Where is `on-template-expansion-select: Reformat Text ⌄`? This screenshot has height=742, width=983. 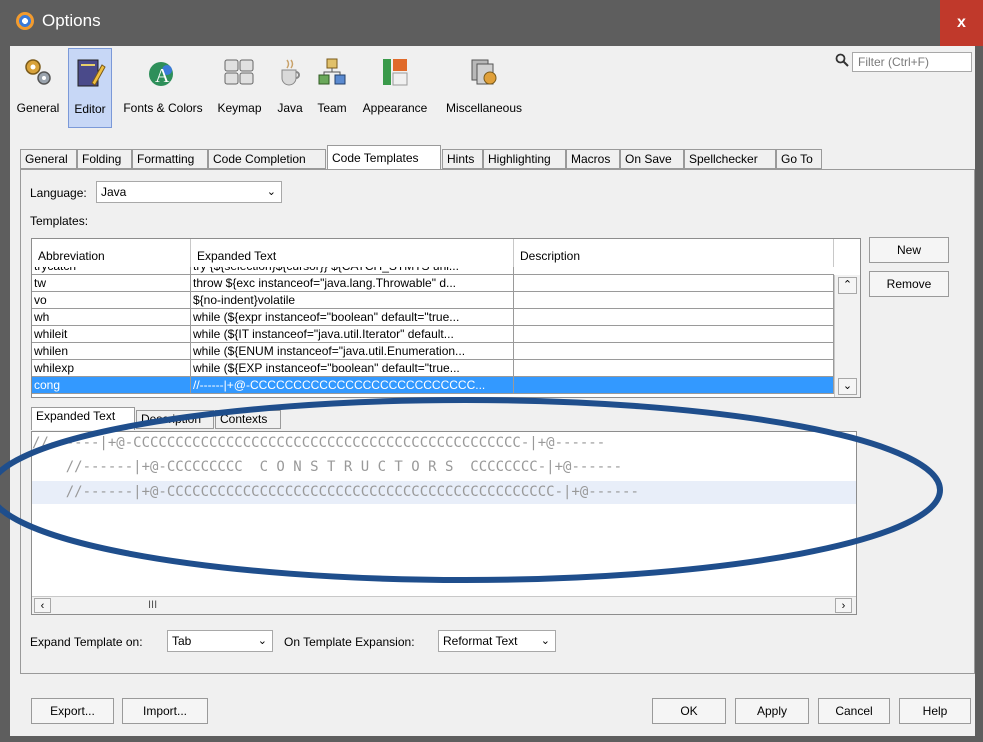
on-template-expansion-select: Reformat Text ⌄ is located at coordinates (497, 641).